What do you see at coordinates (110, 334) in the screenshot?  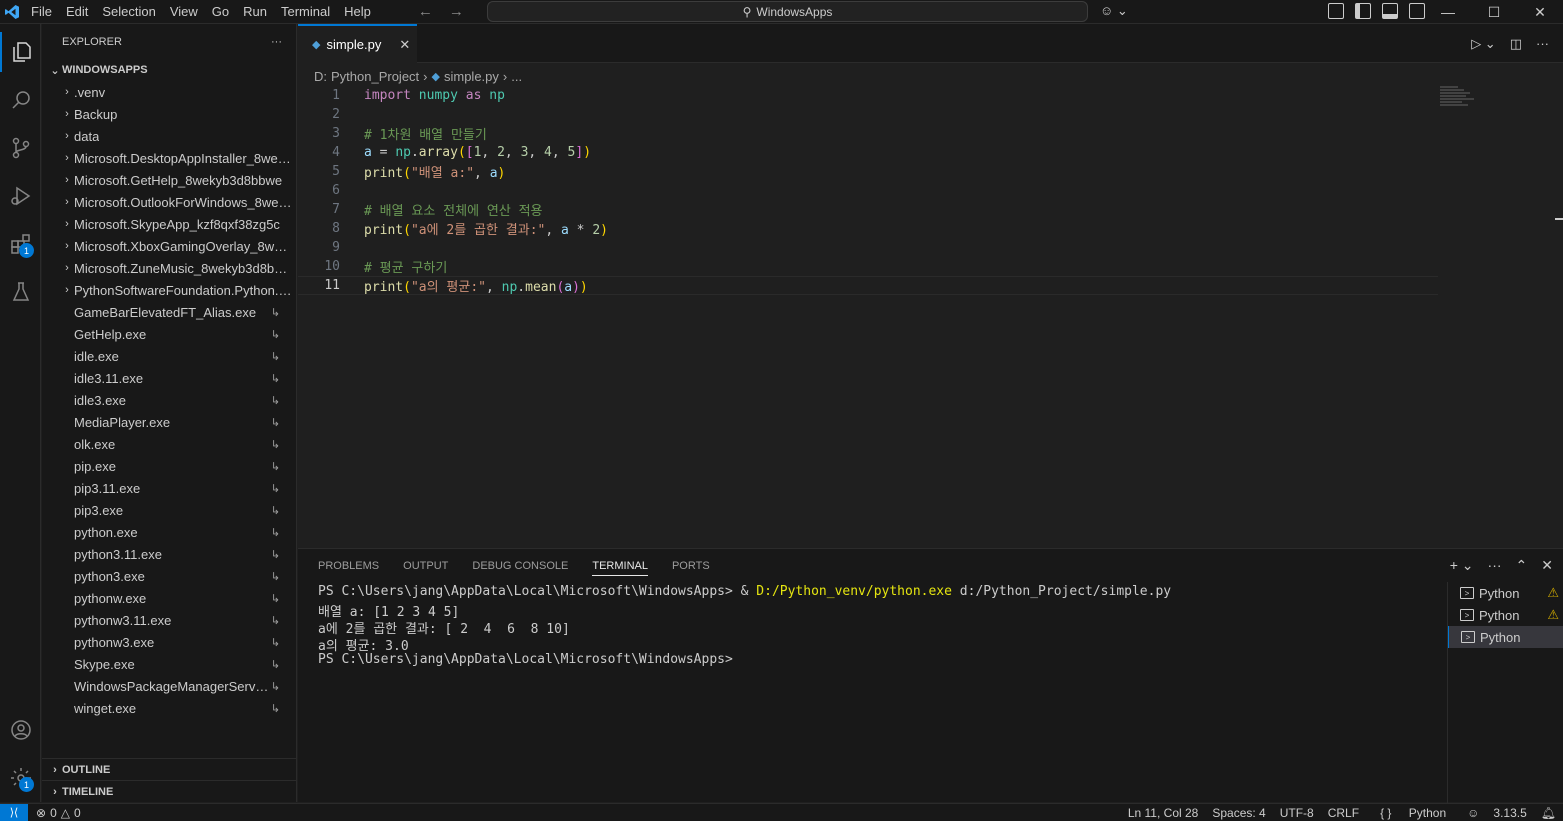 I see `file-name: GetHelp.exe` at bounding box center [110, 334].